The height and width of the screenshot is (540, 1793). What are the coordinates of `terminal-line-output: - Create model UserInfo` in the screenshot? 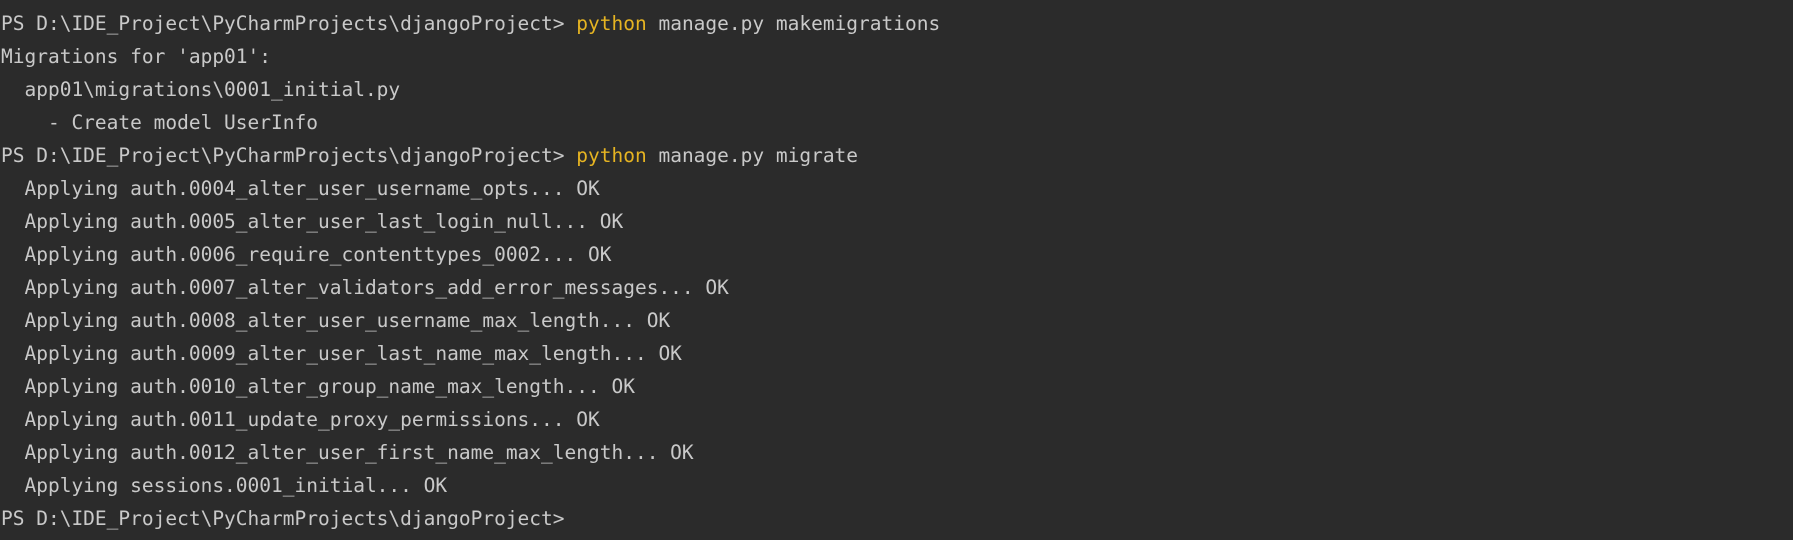 It's located at (159, 122).